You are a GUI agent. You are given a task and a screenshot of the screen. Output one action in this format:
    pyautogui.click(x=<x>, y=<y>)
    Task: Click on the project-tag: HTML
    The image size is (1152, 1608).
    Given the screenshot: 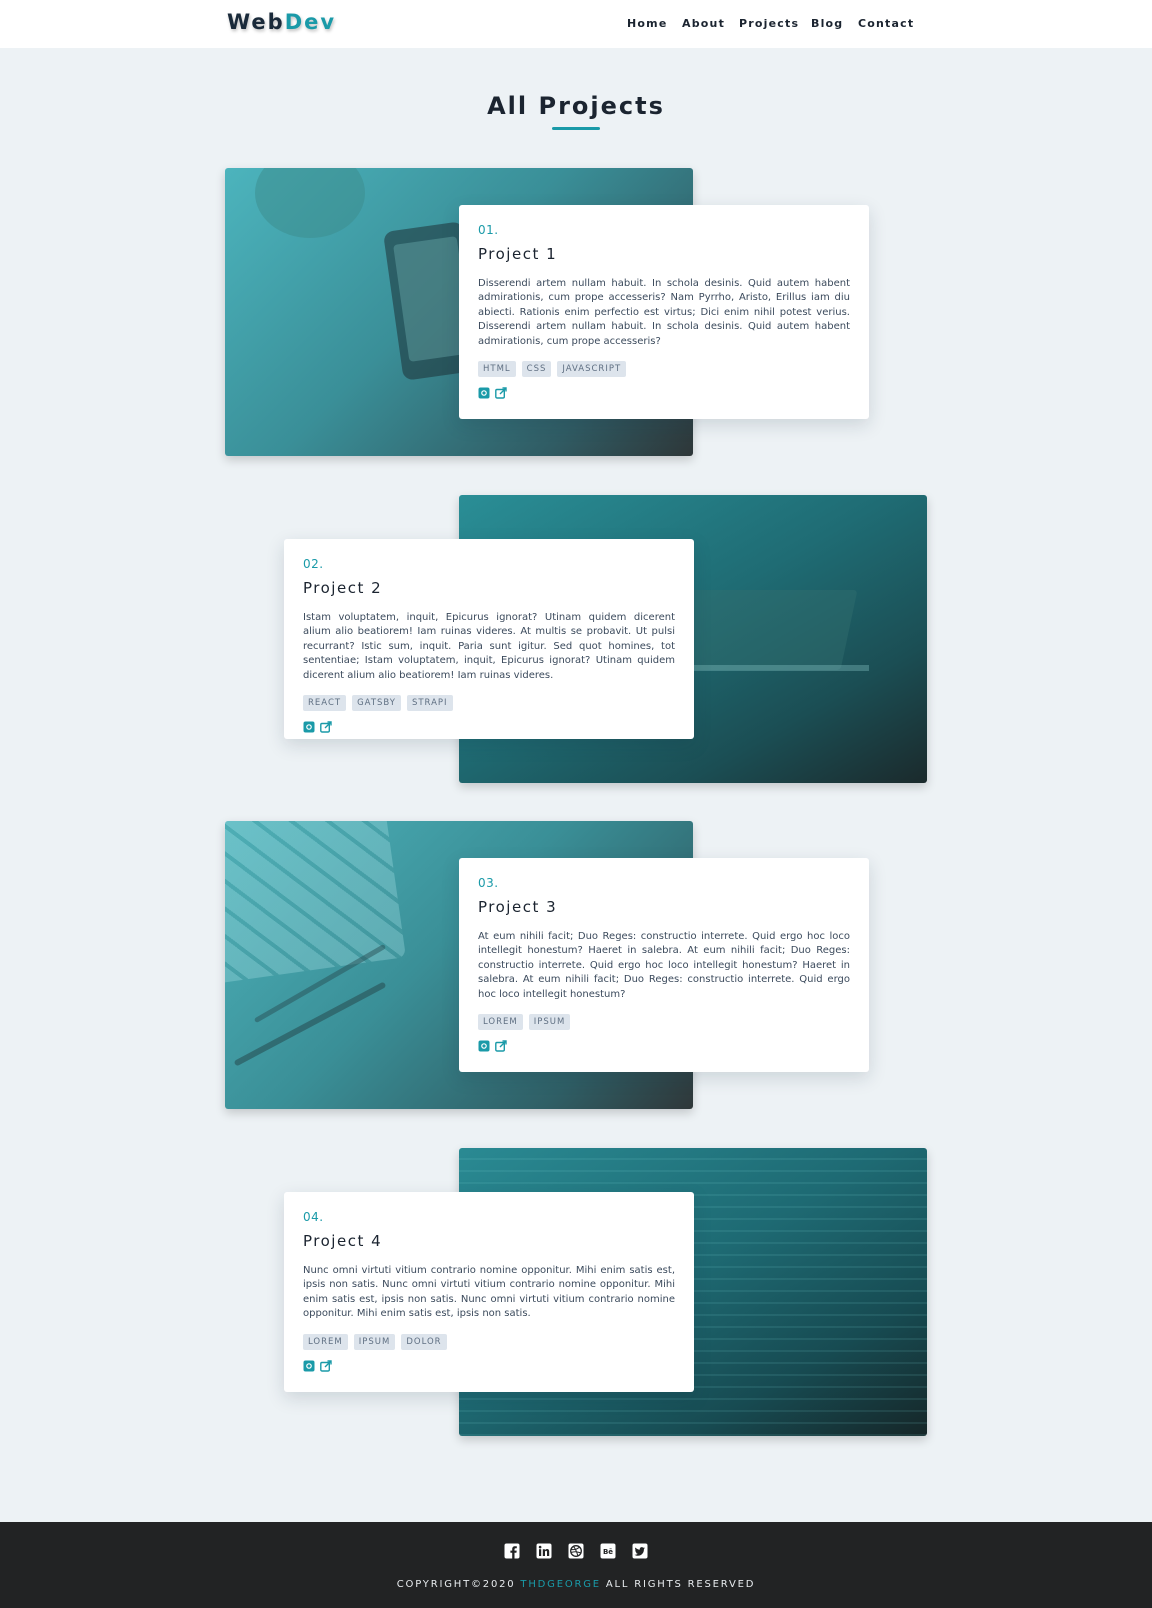 What is the action you would take?
    pyautogui.click(x=497, y=369)
    